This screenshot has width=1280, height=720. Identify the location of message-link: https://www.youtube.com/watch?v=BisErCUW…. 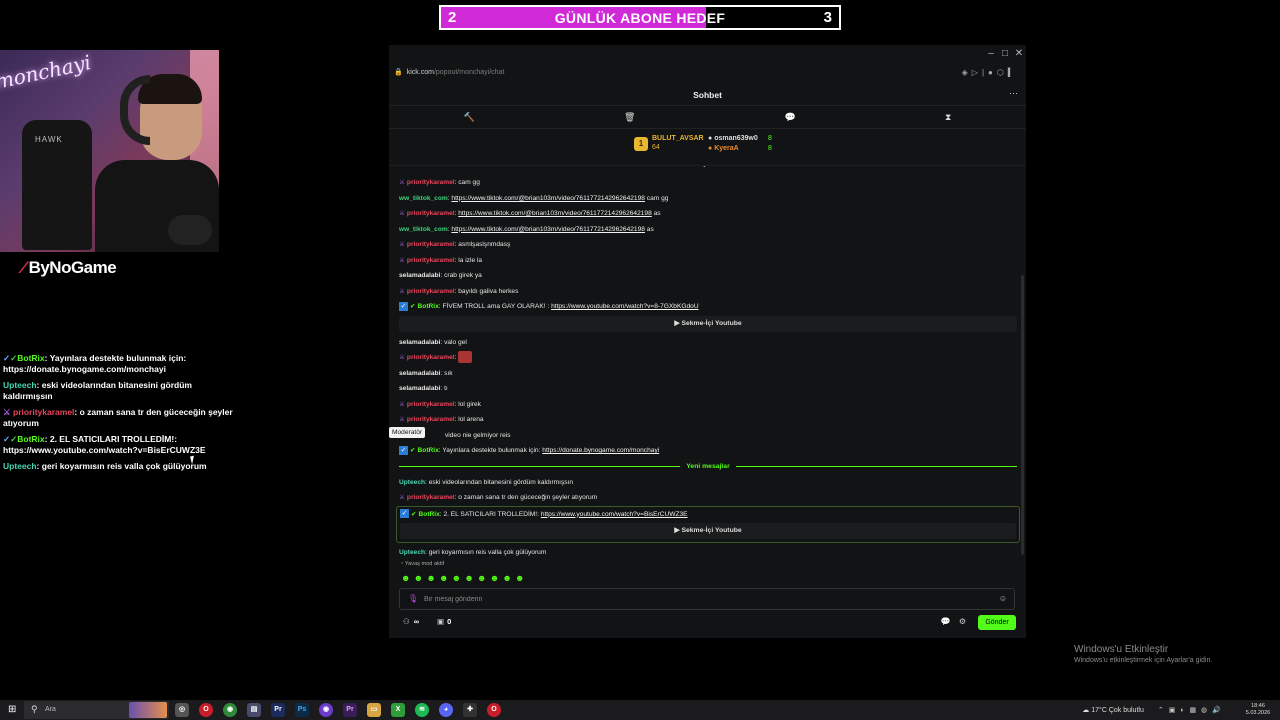
(614, 514).